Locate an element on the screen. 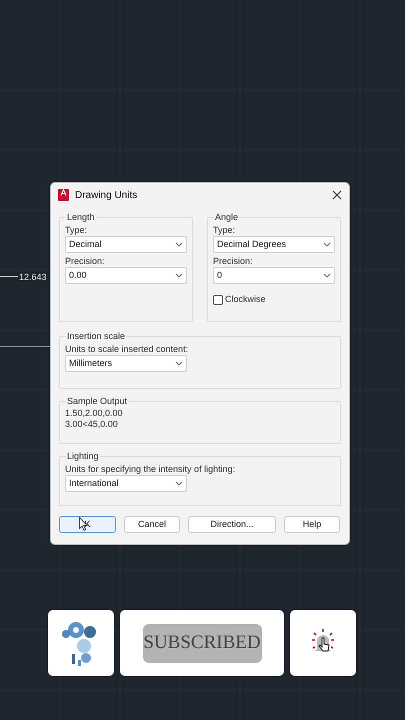 This screenshot has width=405, height=720. group-legend: Insertion scale is located at coordinates (96, 336).